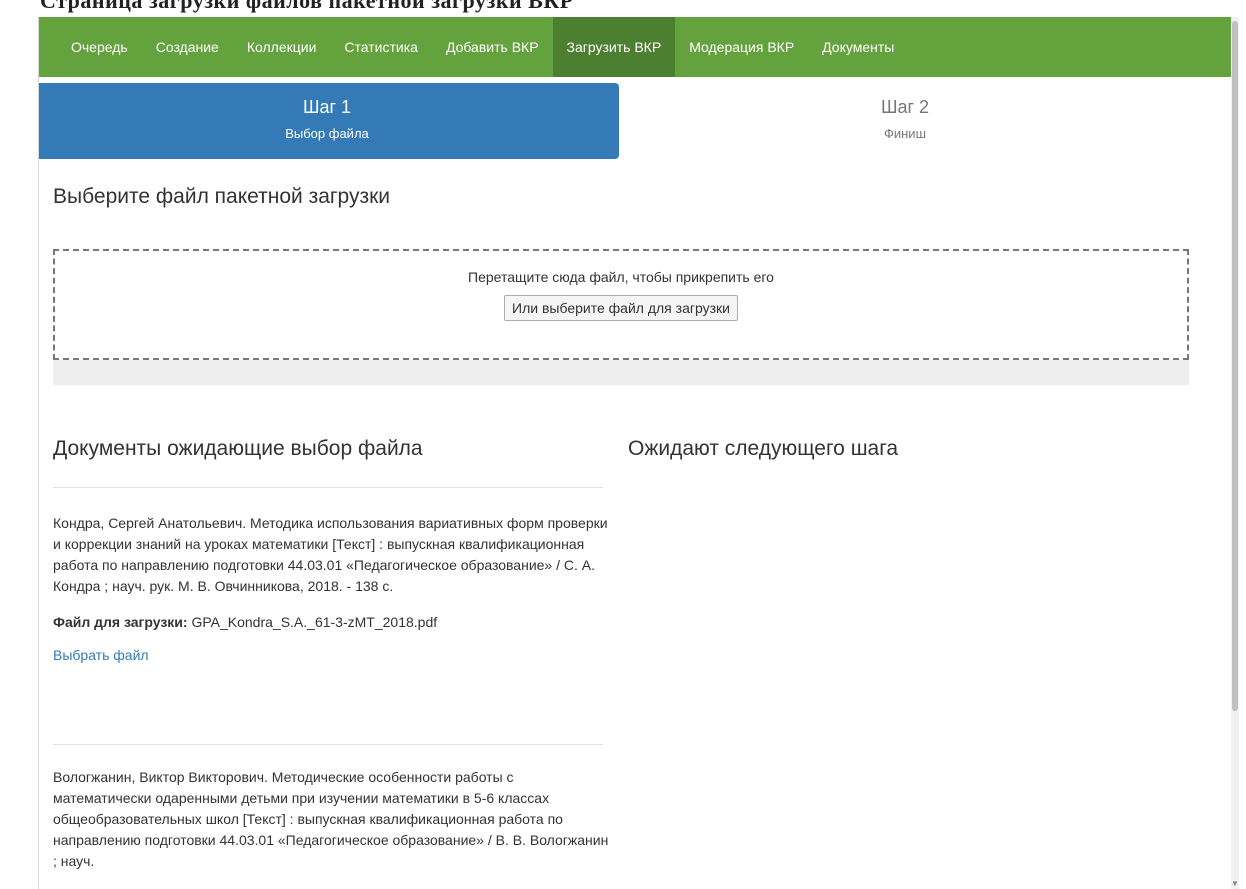  What do you see at coordinates (492, 47) in the screenshot?
I see `nav-item-add-thesis: Добавить ВКР` at bounding box center [492, 47].